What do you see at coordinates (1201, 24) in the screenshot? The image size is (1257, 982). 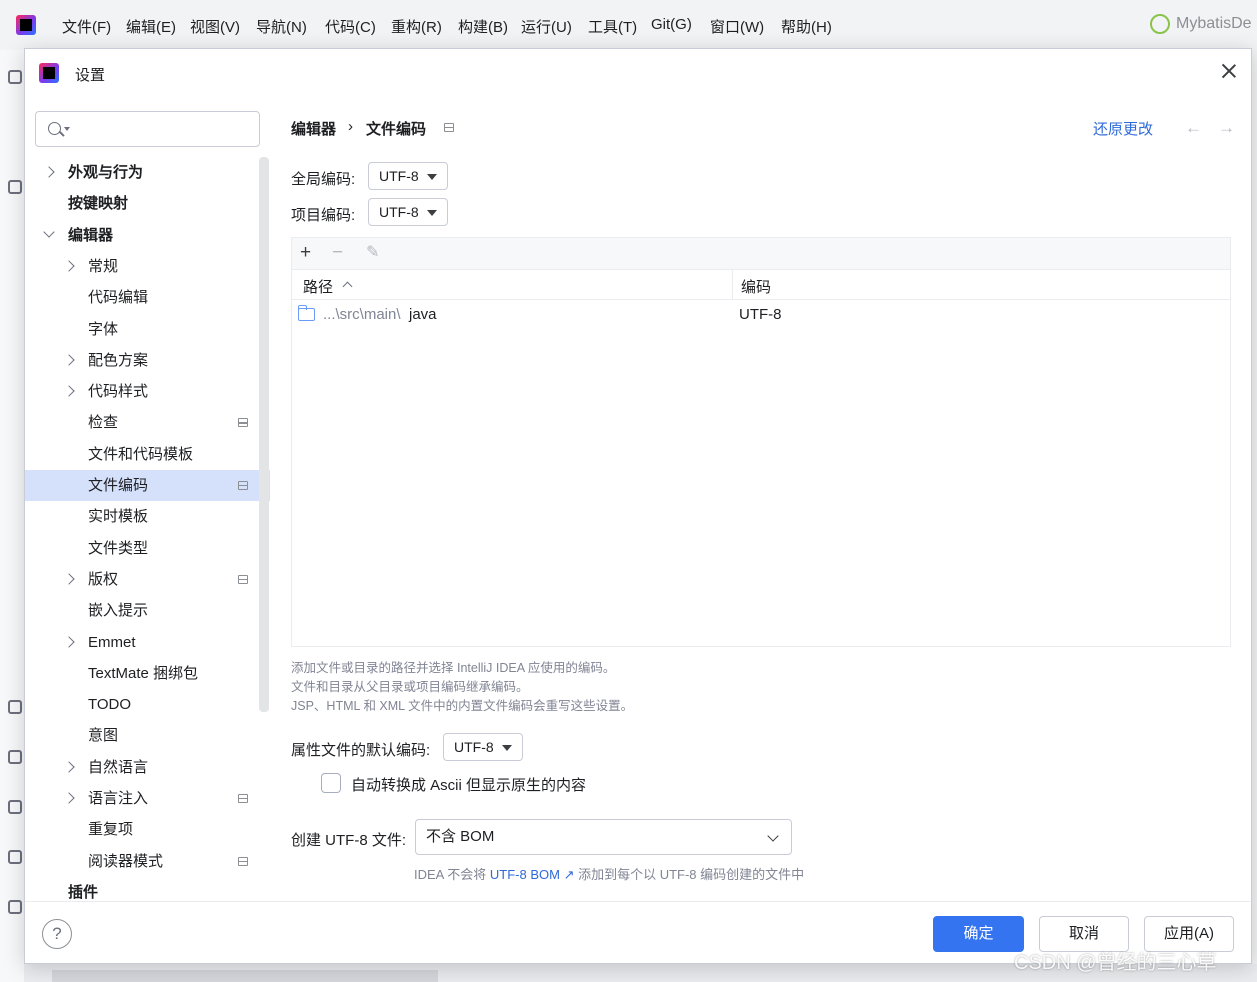 I see `project-widget: MybatisDe` at bounding box center [1201, 24].